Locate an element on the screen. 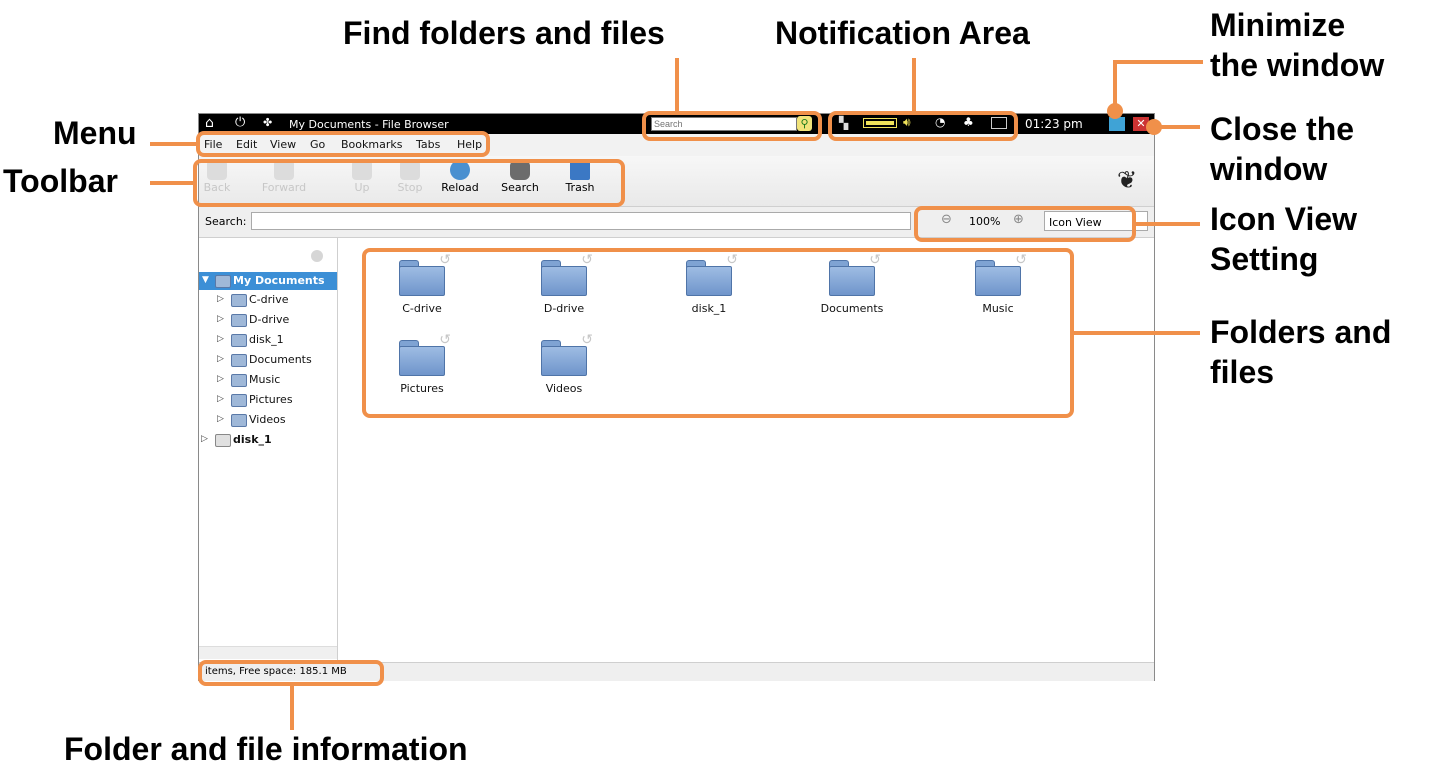 This screenshot has height=768, width=1429. highlight-notification-area is located at coordinates (923, 126).